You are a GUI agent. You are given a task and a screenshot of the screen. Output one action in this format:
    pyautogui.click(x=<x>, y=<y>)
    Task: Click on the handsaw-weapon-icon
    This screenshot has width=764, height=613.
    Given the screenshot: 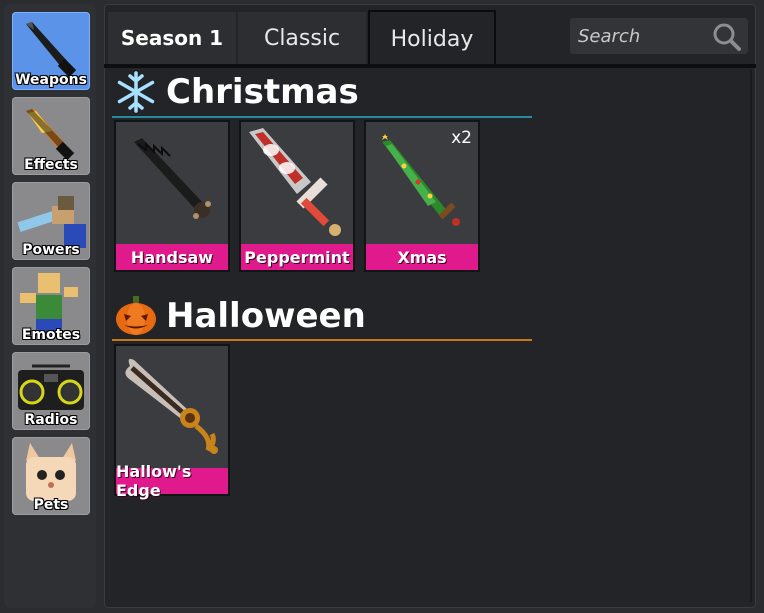 What is the action you would take?
    pyautogui.click(x=172, y=178)
    